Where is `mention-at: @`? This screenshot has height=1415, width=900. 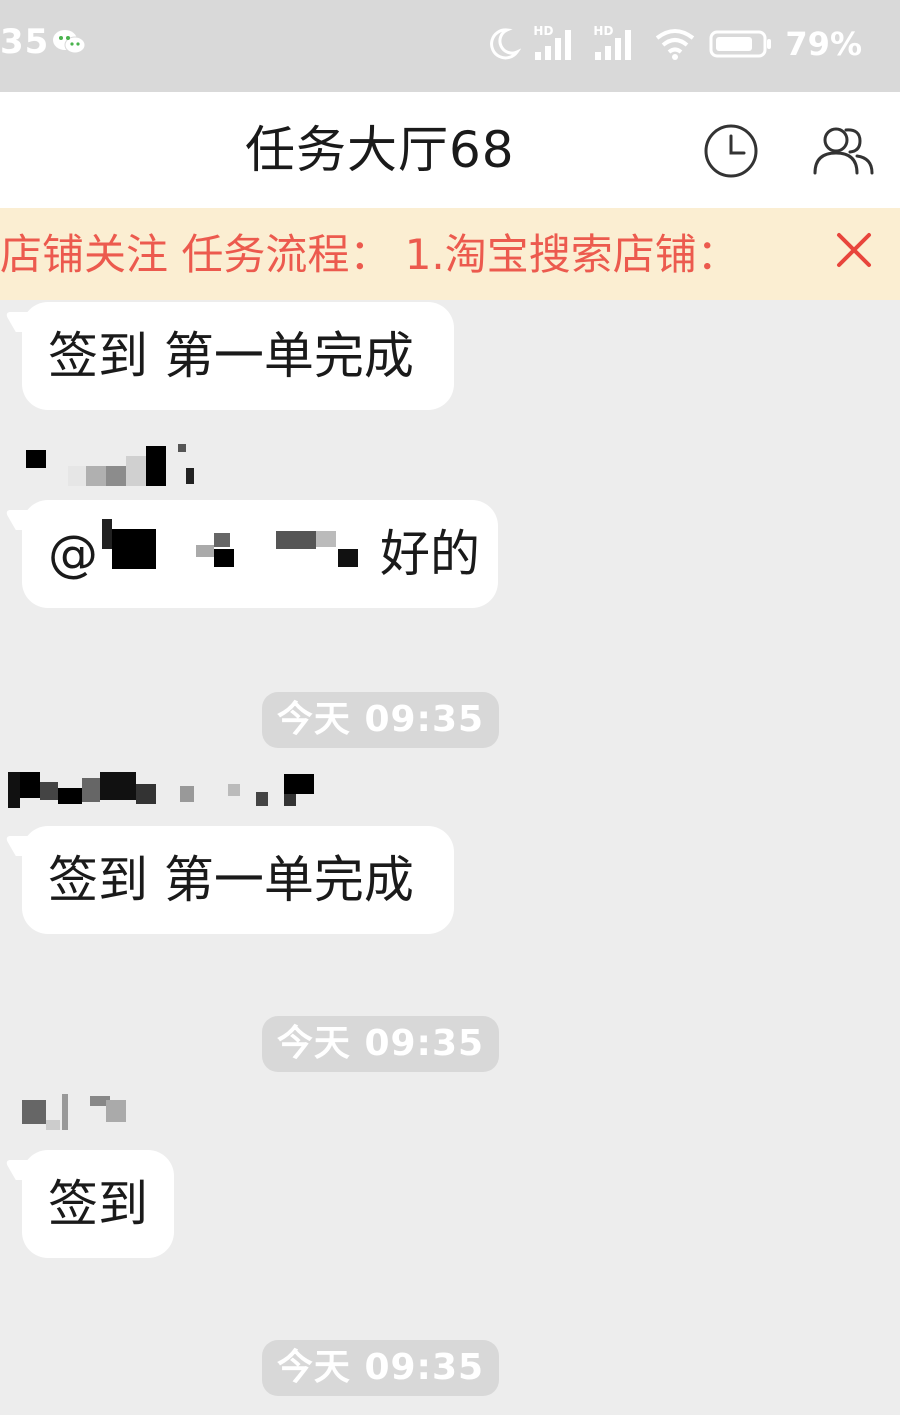
mention-at: @ is located at coordinates (73, 554).